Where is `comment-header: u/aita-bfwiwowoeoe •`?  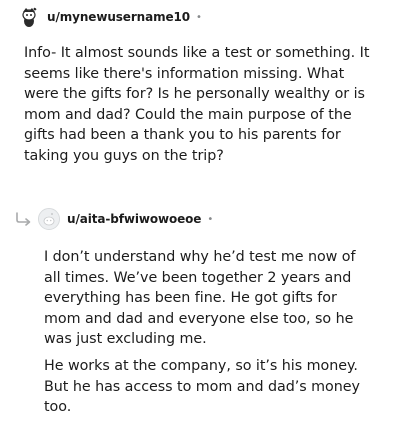 comment-header: u/aita-bfwiwowoeoe • is located at coordinates (113, 219).